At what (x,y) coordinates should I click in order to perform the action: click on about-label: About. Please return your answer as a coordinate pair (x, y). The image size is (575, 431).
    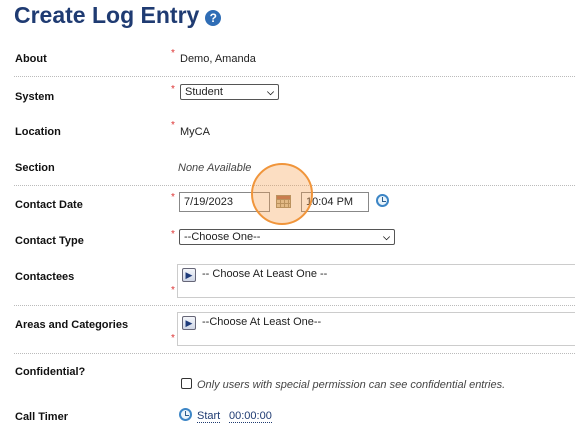
    Looking at the image, I should click on (31, 59).